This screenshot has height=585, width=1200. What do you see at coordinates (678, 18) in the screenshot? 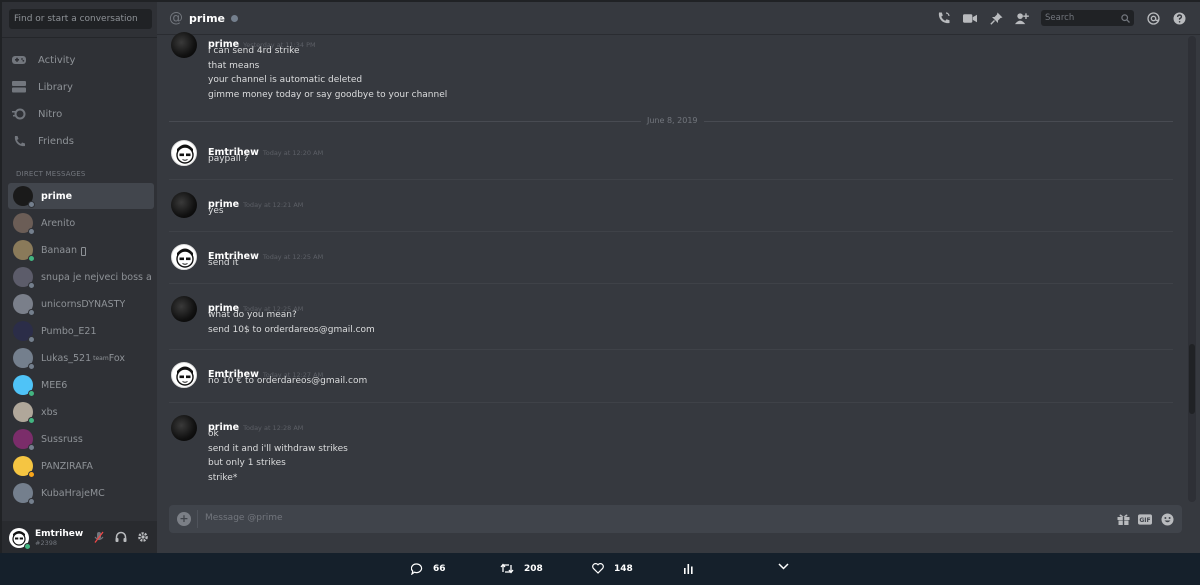
I see `chat-header: @ prime Search` at bounding box center [678, 18].